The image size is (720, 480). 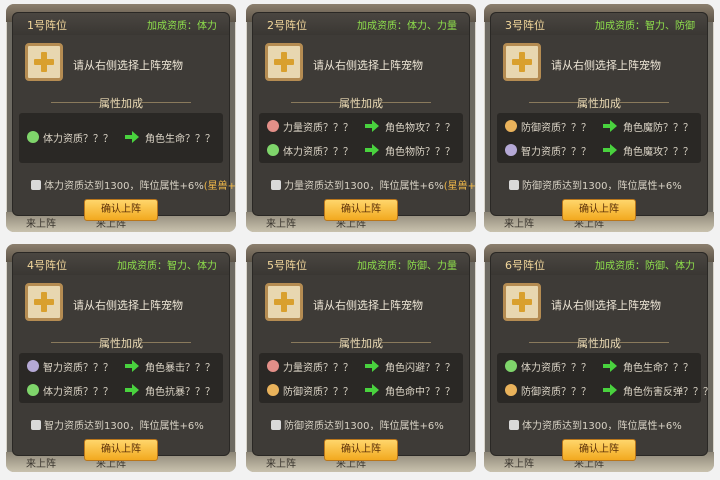 What do you see at coordinates (420, 152) in the screenshot?
I see `effect-label: 角色物防？？？` at bounding box center [420, 152].